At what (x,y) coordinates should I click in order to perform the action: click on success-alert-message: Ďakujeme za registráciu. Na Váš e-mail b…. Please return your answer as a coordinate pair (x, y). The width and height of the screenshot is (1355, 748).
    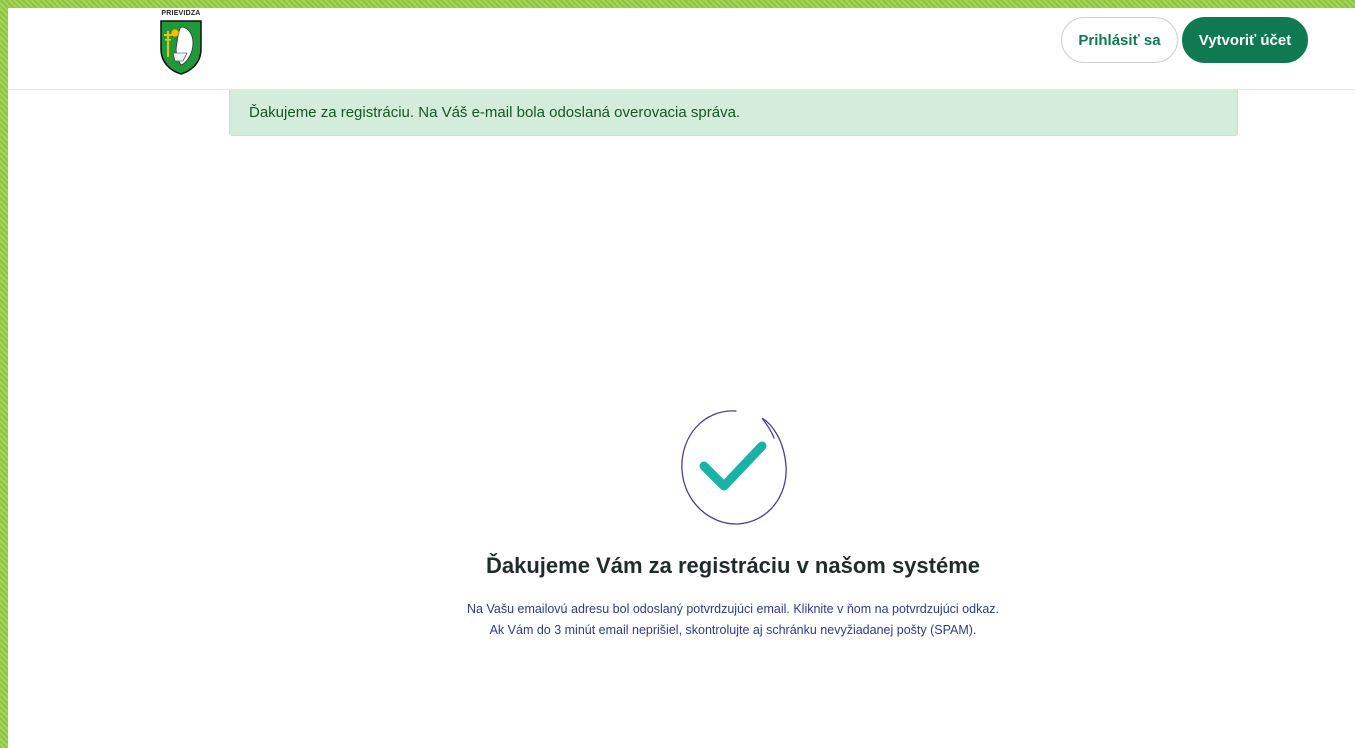
    Looking at the image, I should click on (495, 112).